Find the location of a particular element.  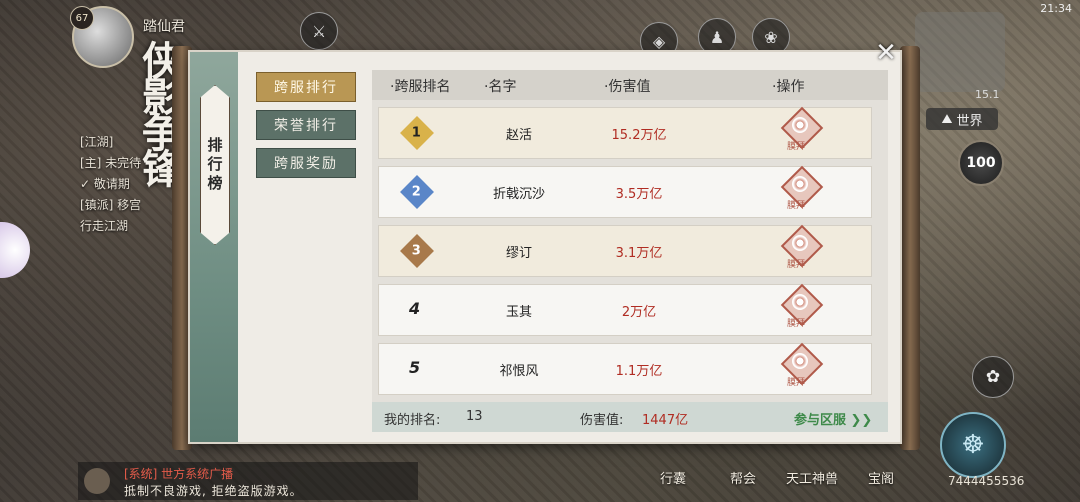

header-rank: ·跨服排名 is located at coordinates (420, 87).